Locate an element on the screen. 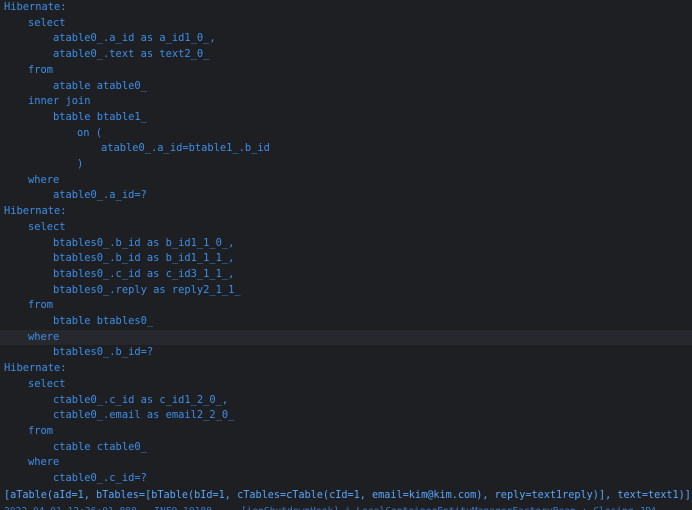 The image size is (692, 510). console-line: btables0_.reply as reply2_1_1_ is located at coordinates (346, 291).